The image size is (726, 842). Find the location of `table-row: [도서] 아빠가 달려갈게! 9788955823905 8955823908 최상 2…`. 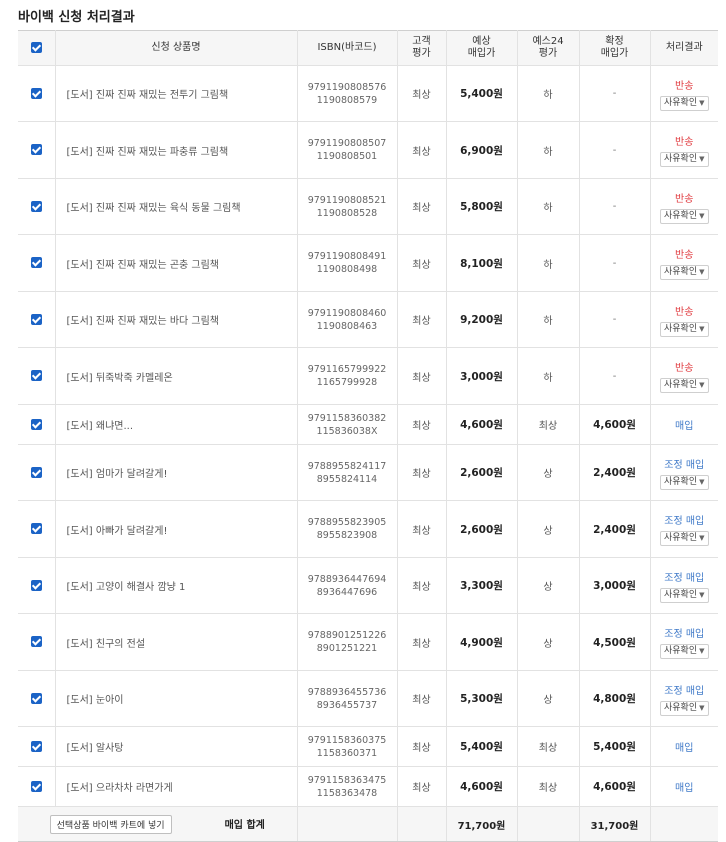

table-row: [도서] 아빠가 달려갈게! 9788955823905 8955823908 최상 2… is located at coordinates (368, 529).